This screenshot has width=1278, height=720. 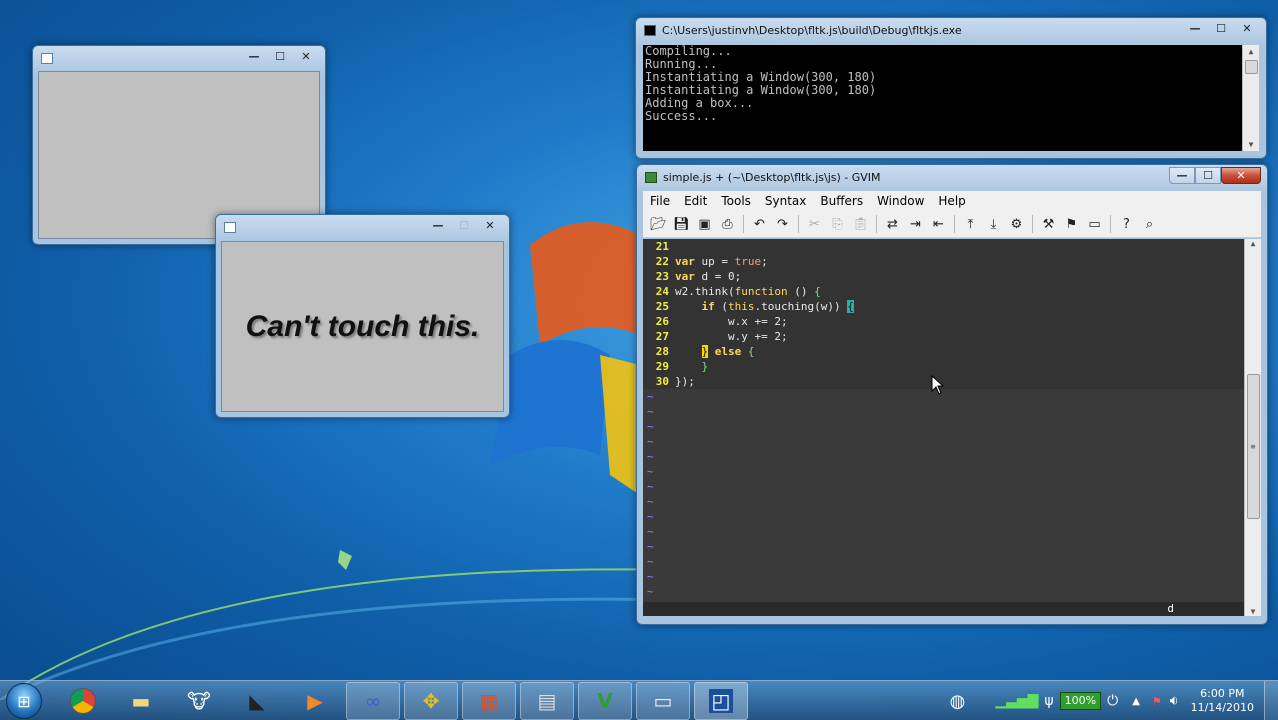 I want to click on make-icon: ⚒, so click(x=1048, y=224).